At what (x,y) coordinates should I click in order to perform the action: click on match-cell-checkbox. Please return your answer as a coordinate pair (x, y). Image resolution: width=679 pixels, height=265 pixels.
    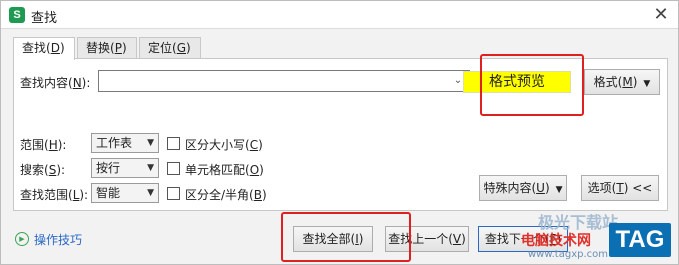
    Looking at the image, I should click on (173, 168).